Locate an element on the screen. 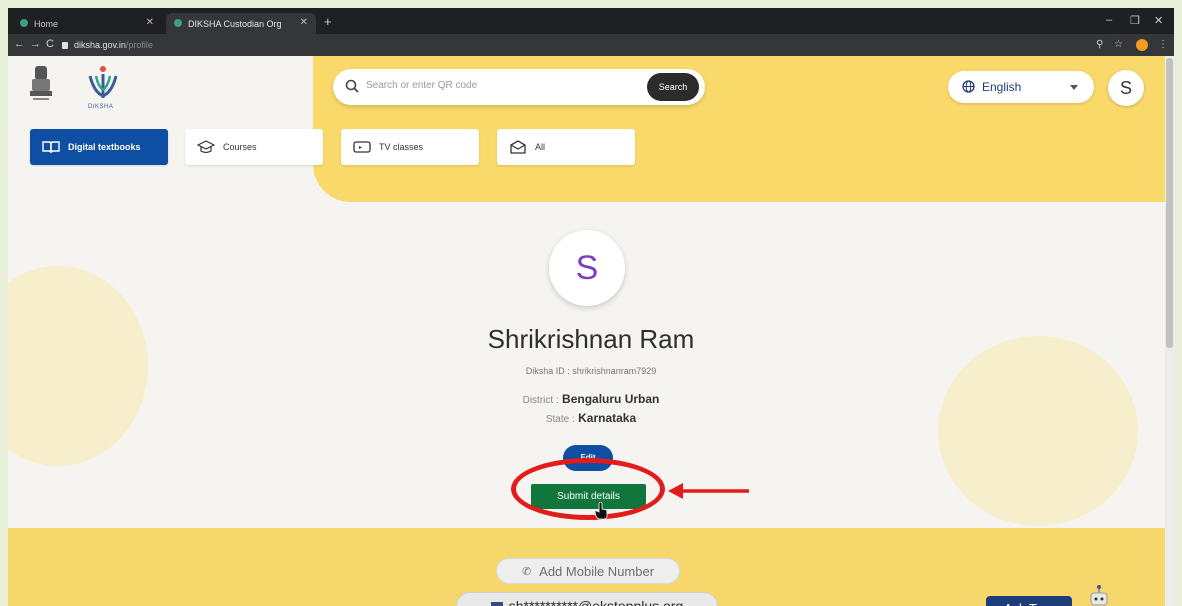 The height and width of the screenshot is (606, 1182). profile-name: Shrikrishnan Ram is located at coordinates (591, 339).